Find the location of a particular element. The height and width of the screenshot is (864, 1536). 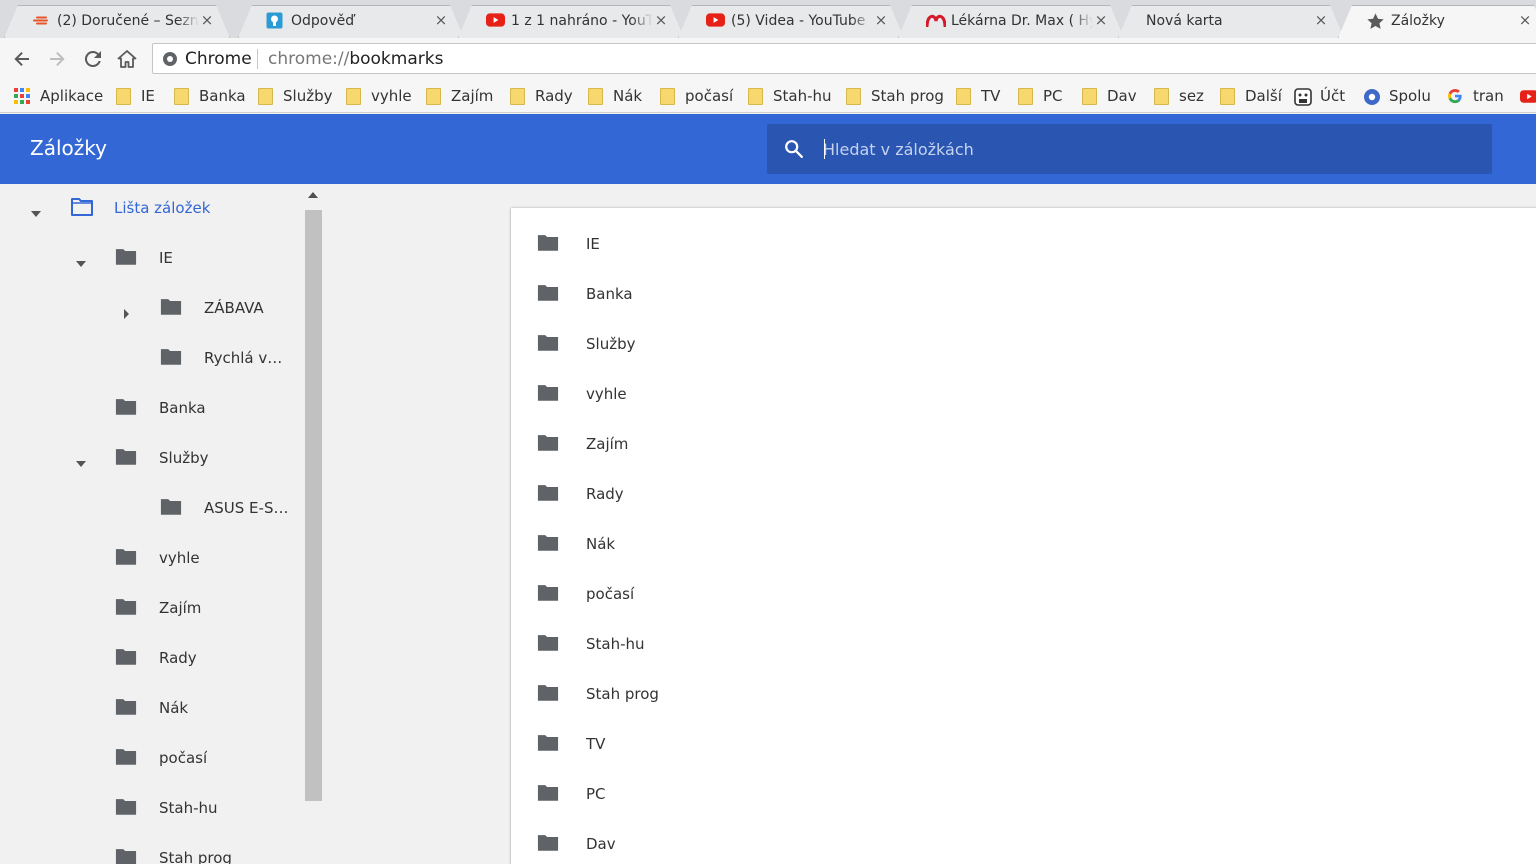

tree-item: Nák is located at coordinates (152, 709).